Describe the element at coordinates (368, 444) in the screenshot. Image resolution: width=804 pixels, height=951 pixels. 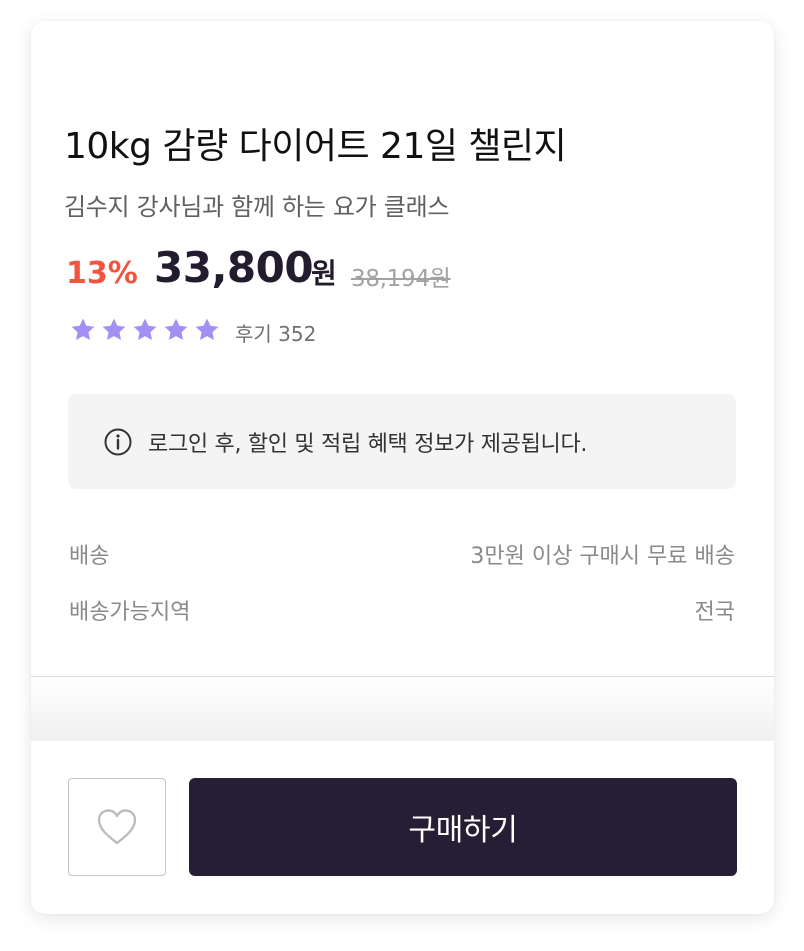
I see `notice-text: 로그인 후, 할인 및 적립 혜택 정보가 제공됩니다.` at that location.